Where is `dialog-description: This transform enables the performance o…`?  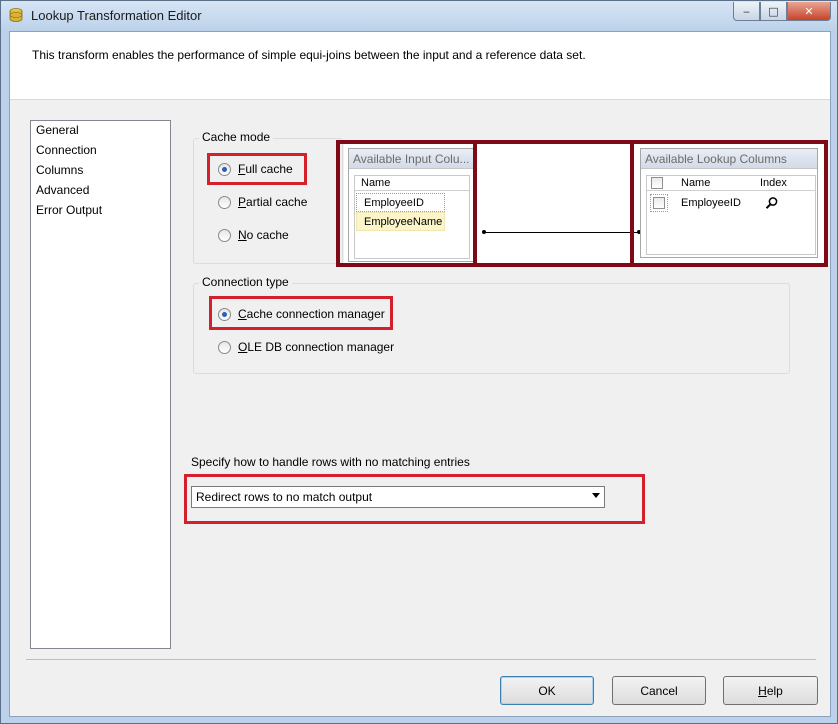
dialog-description: This transform enables the performance o… is located at coordinates (309, 55).